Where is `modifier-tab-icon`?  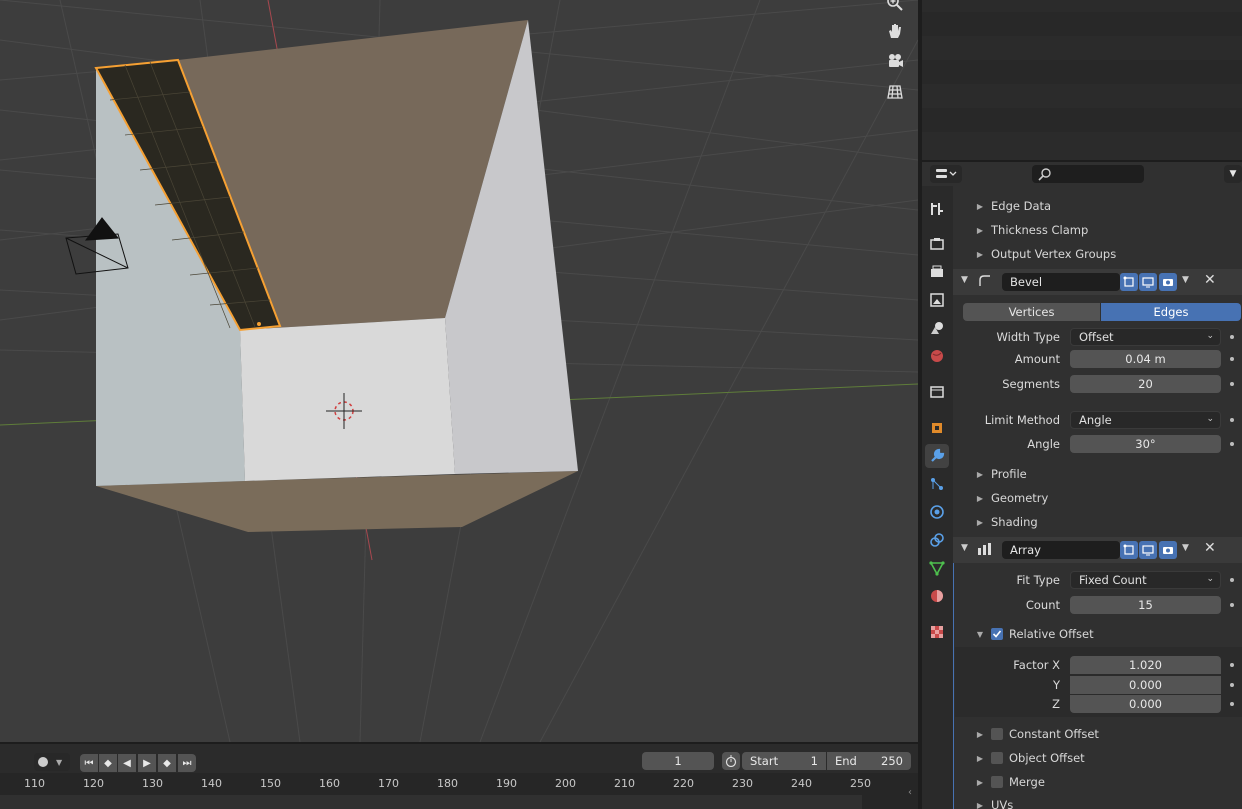
modifier-tab-icon is located at coordinates (937, 456).